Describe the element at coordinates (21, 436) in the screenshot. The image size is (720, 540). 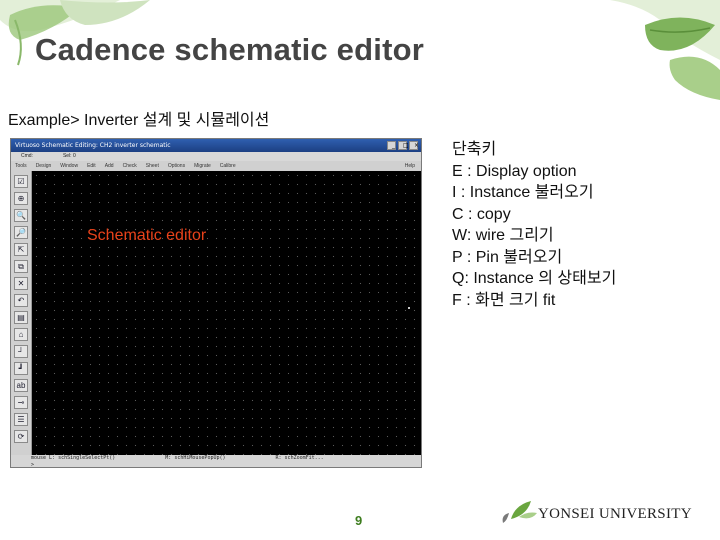
I see `repeat-icon: ⟳` at that location.